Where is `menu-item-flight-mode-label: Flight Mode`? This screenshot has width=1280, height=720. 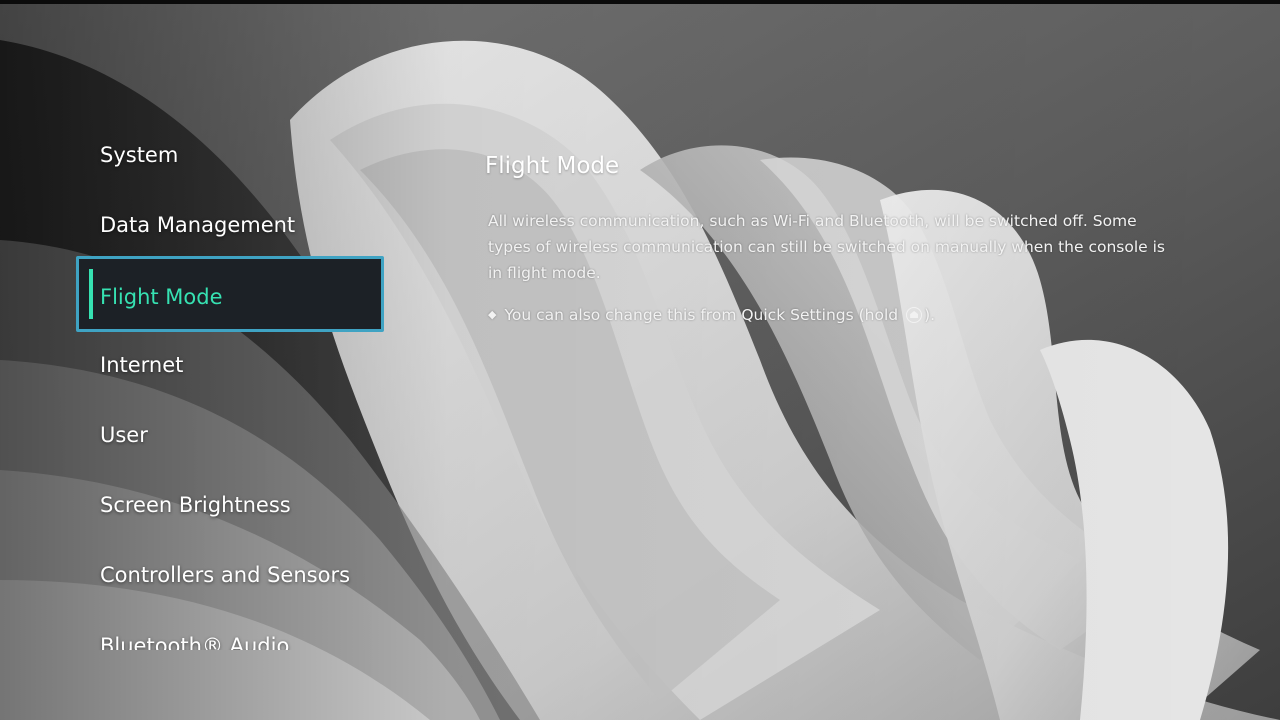 menu-item-flight-mode-label: Flight Mode is located at coordinates (161, 297).